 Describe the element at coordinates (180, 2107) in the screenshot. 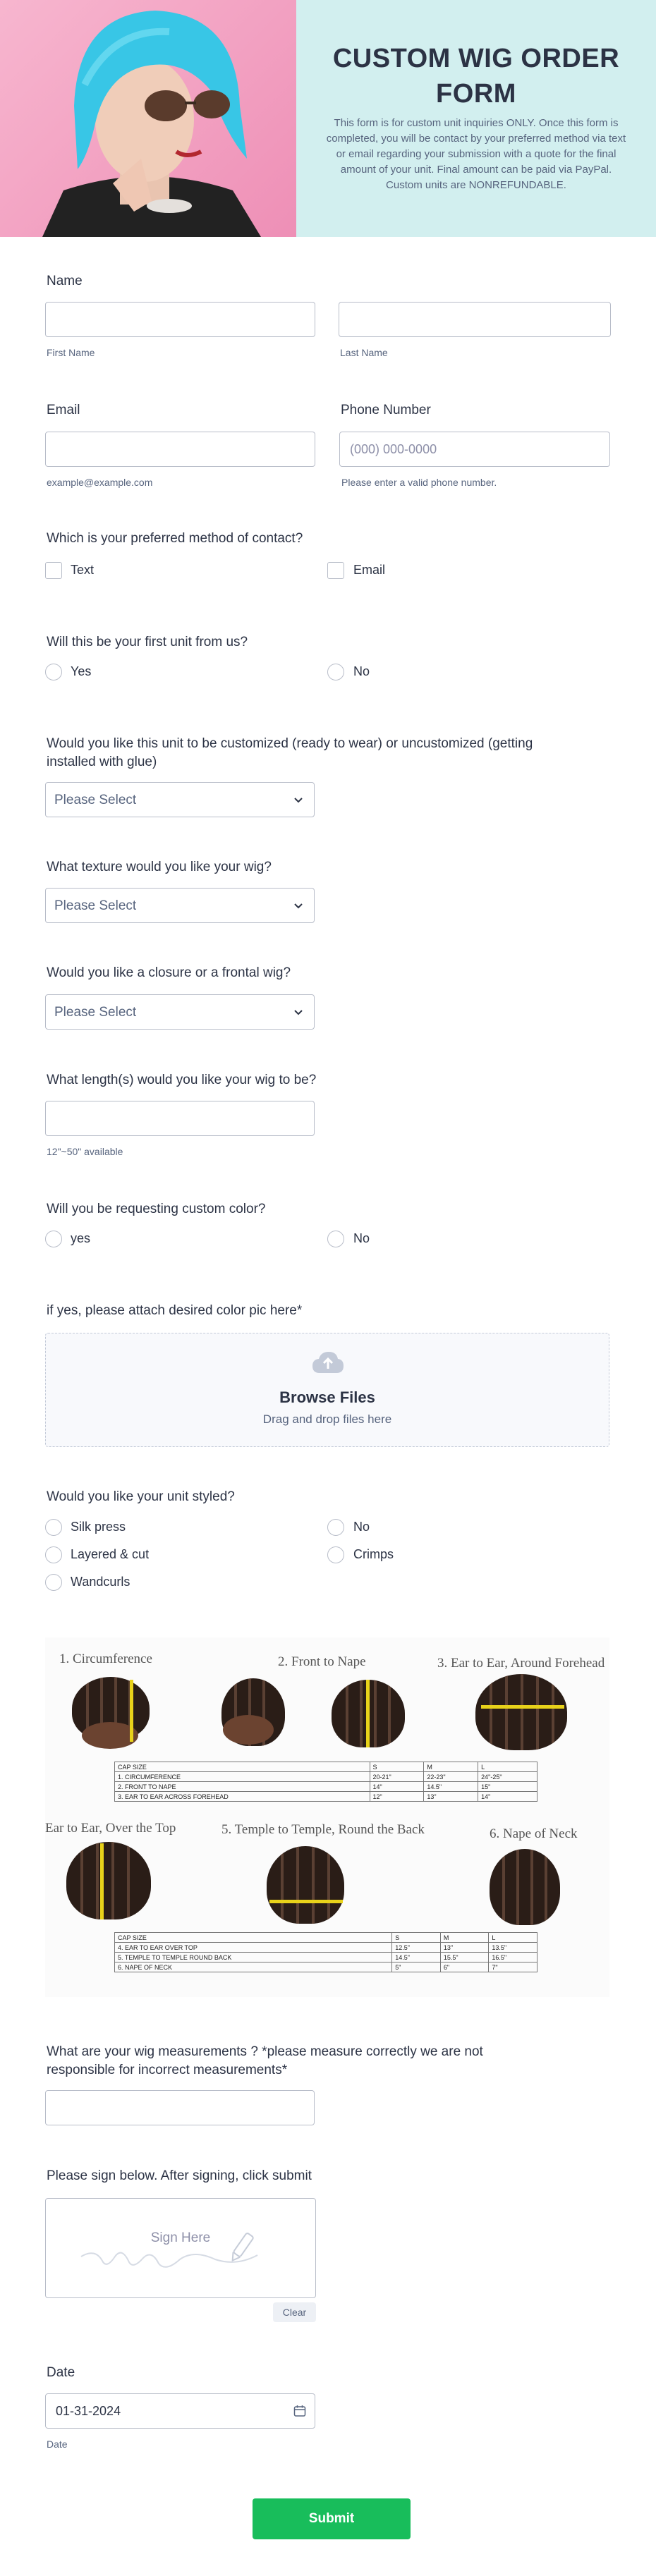

I see `measurements-input` at that location.